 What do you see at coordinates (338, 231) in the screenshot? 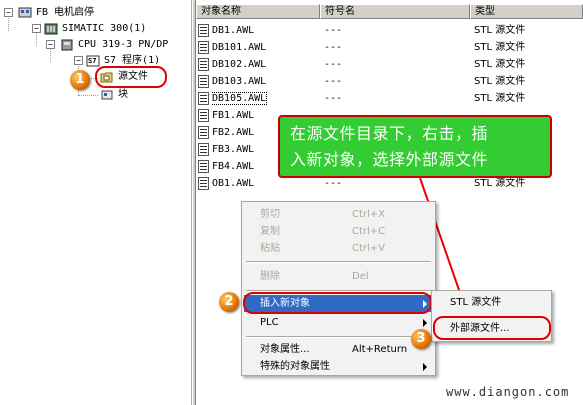
I see `menu-item-copy: 复制 Ctrl+C` at bounding box center [338, 231].